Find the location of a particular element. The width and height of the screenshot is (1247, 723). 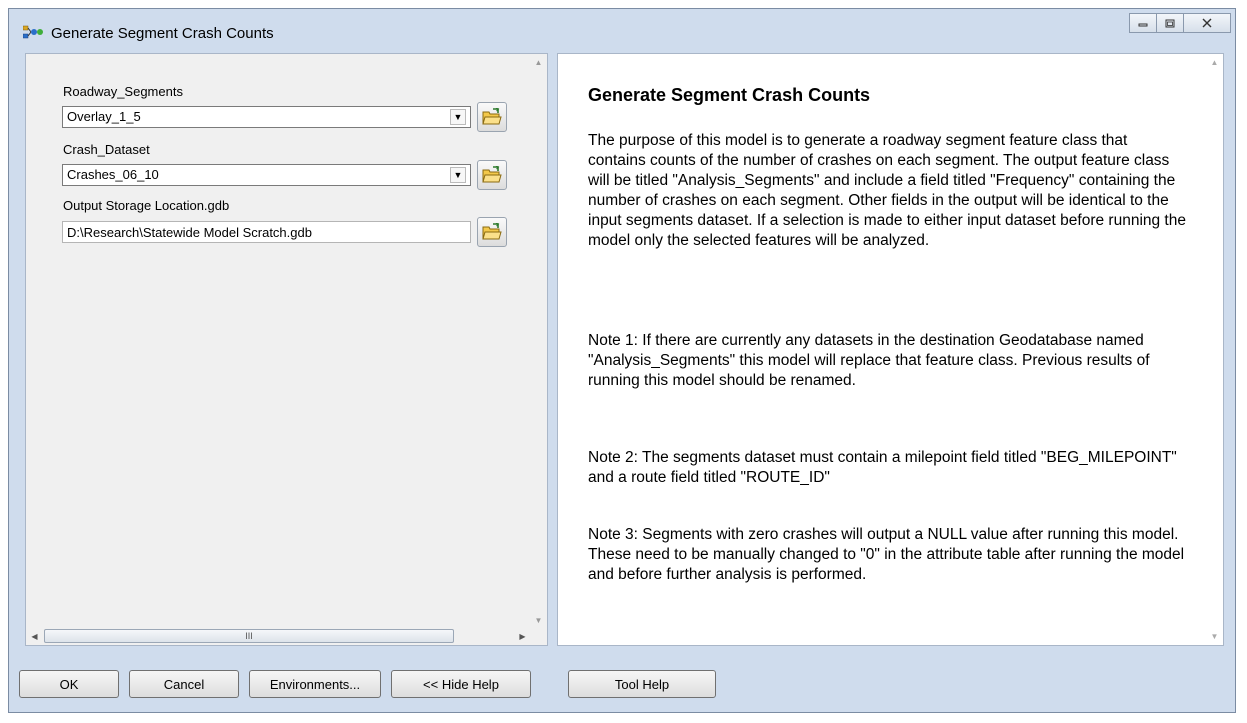

close-icon is located at coordinates (1207, 23).